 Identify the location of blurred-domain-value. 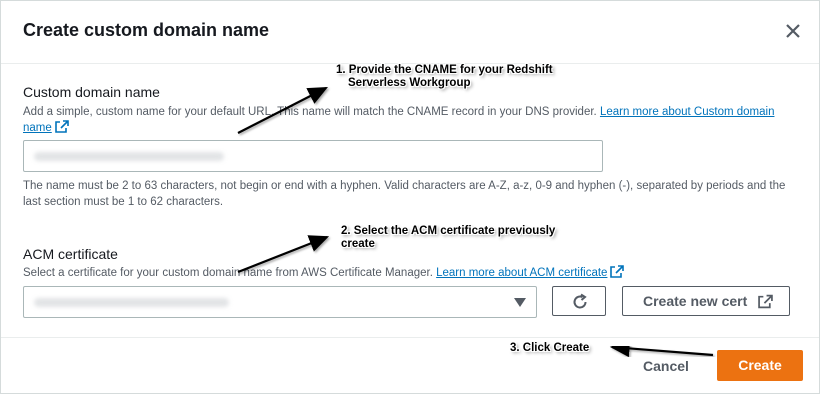
(129, 156).